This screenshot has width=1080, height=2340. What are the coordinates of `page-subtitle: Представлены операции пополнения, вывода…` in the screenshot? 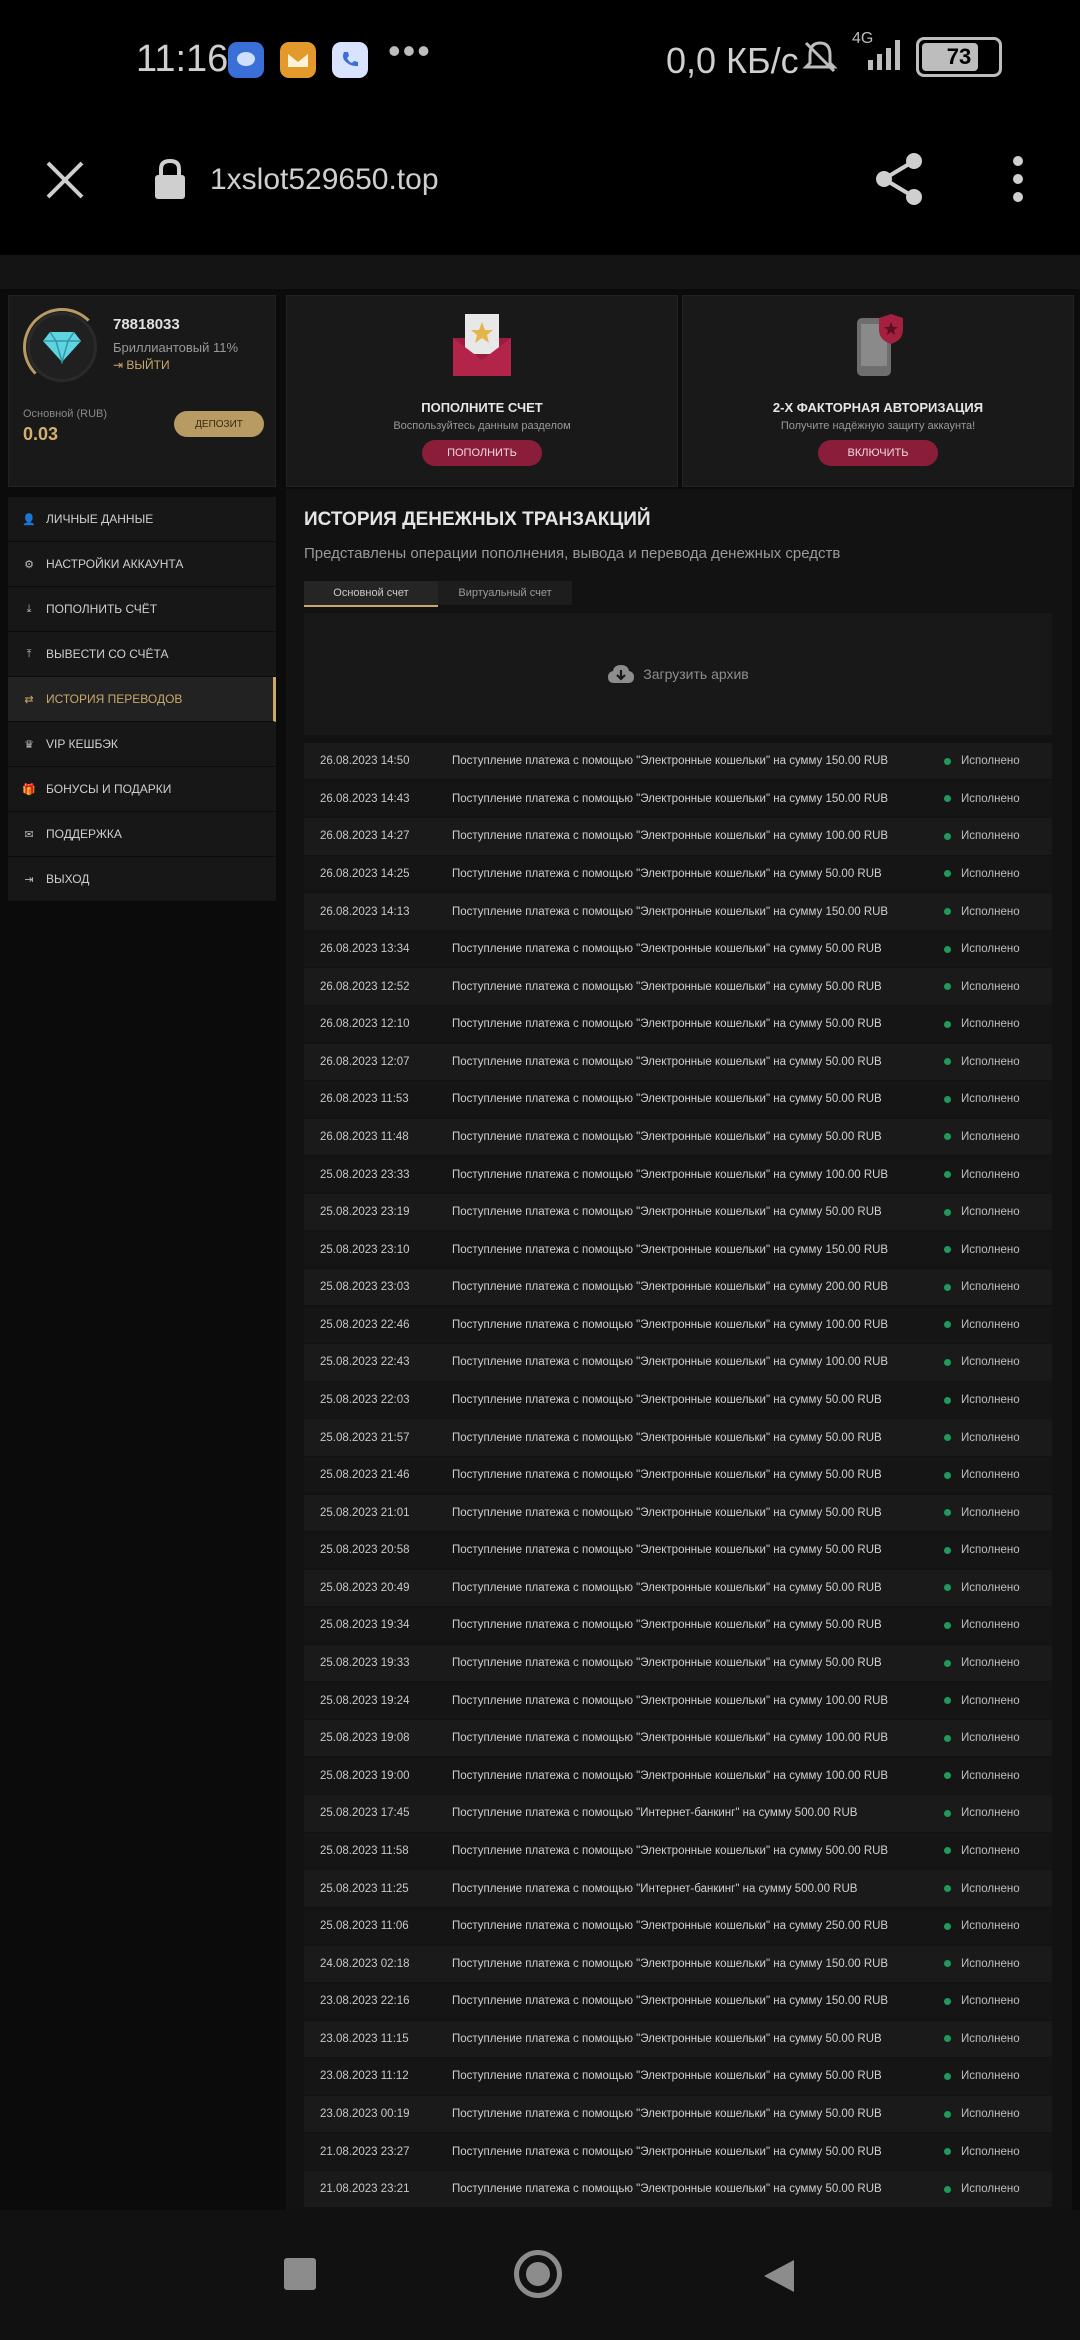 It's located at (572, 553).